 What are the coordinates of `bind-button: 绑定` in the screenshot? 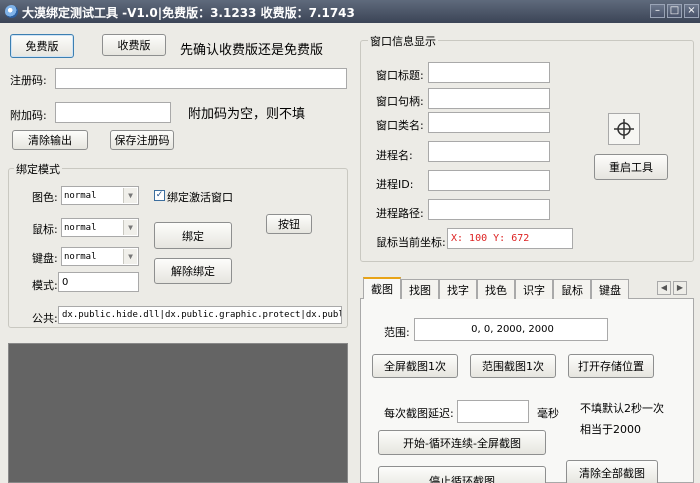 It's located at (193, 235).